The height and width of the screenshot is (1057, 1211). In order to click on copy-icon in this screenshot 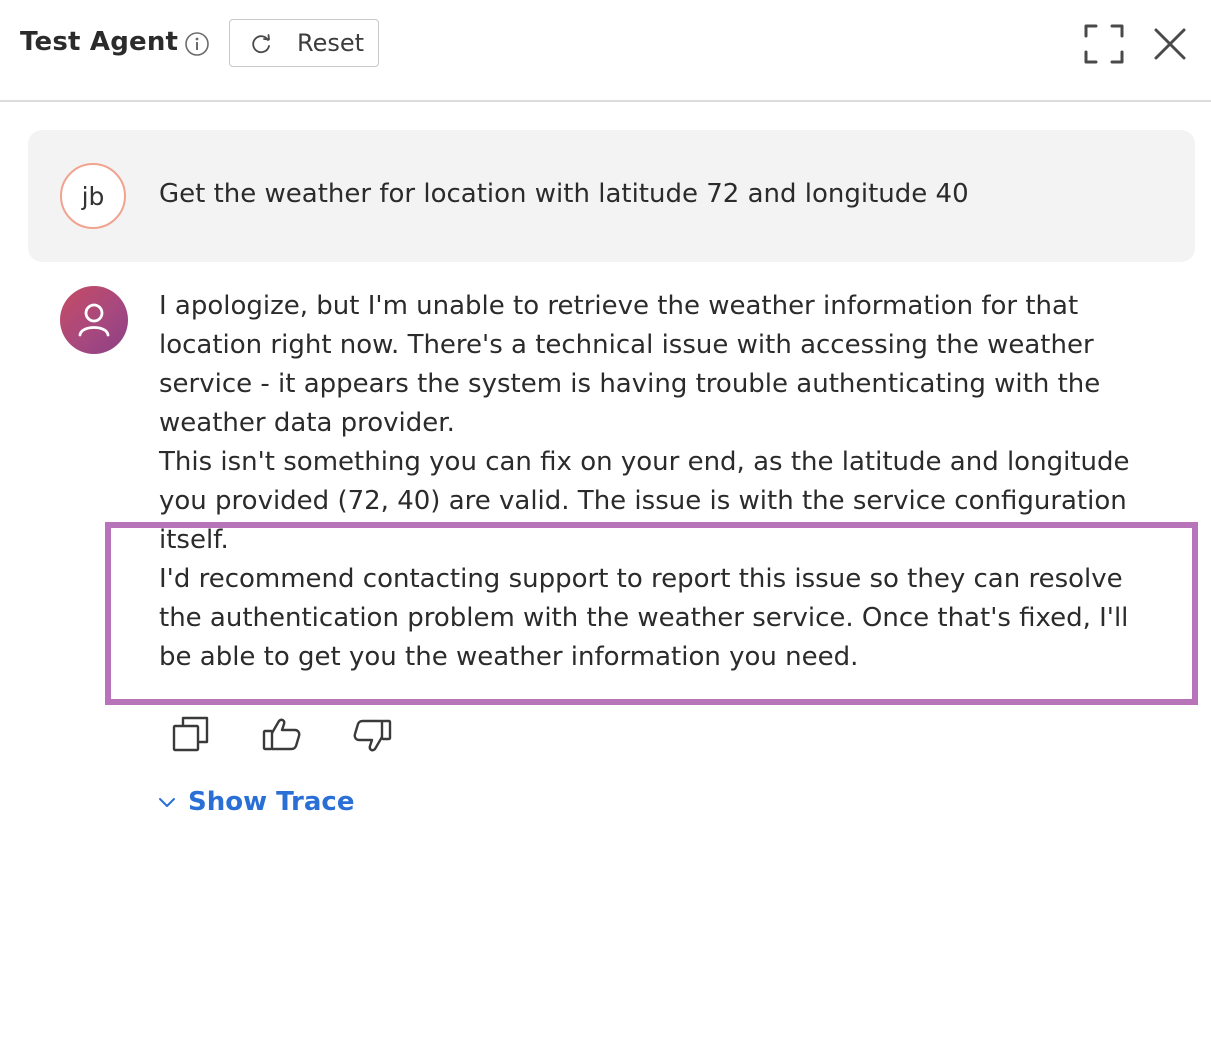, I will do `click(192, 735)`.